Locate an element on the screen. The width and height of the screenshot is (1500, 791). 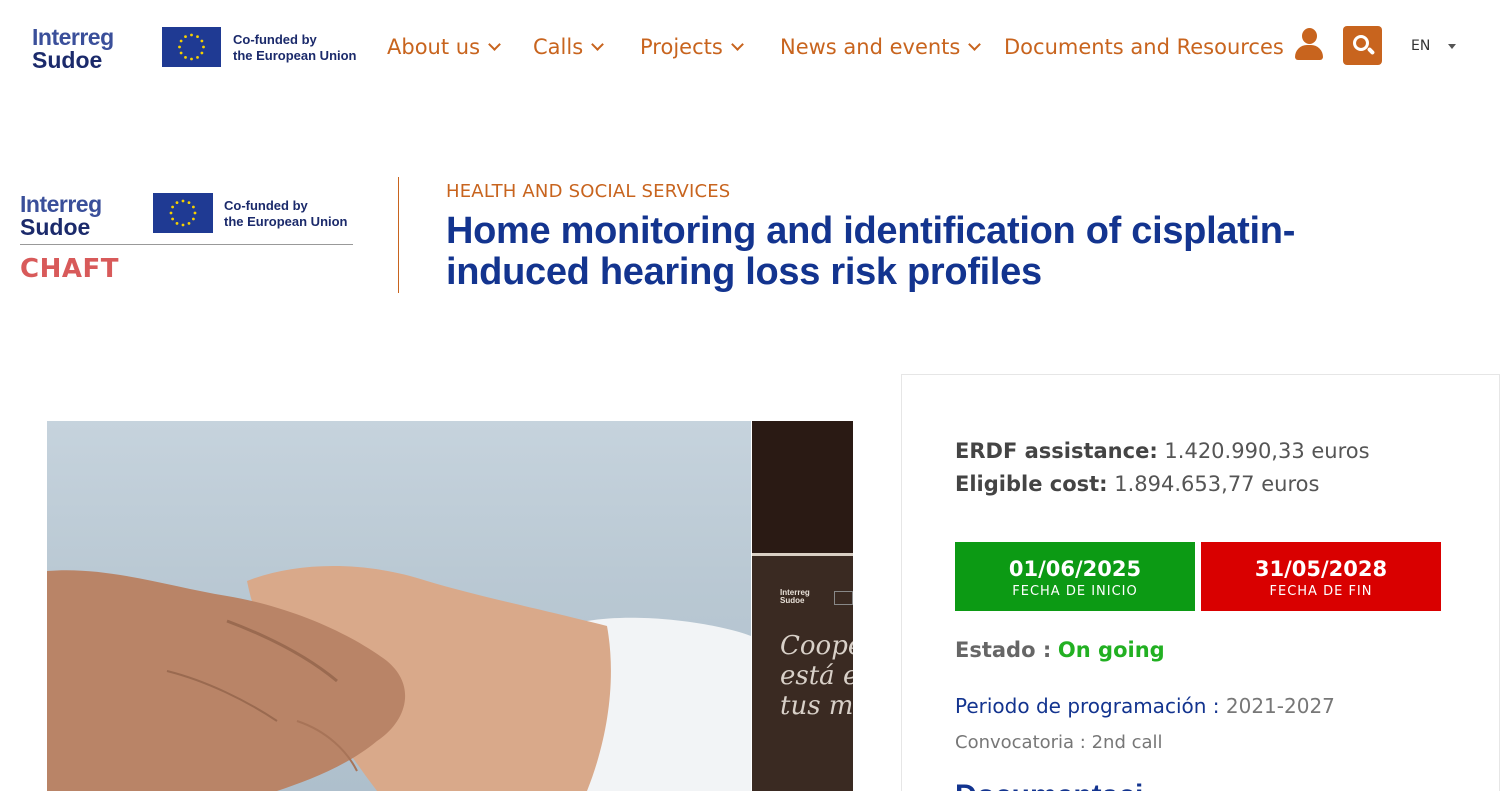
call-info: Convocatoria : 2nd call is located at coordinates (1059, 742).